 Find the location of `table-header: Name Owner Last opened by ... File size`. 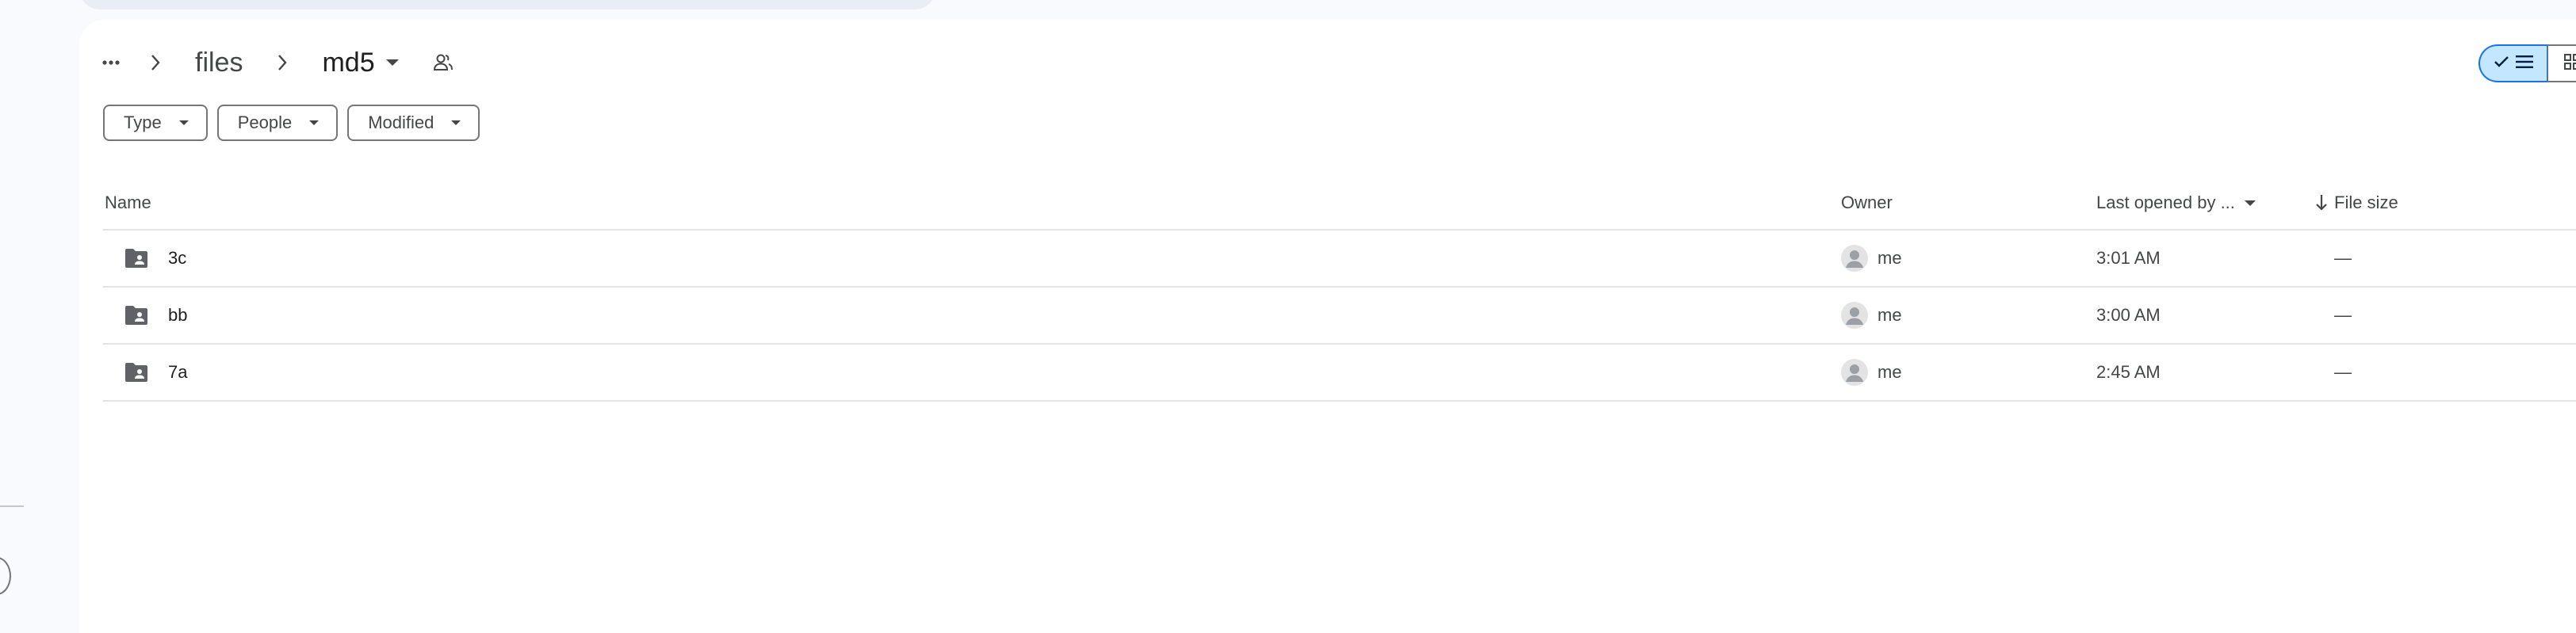

table-header: Name Owner Last opened by ... File size is located at coordinates (1339, 204).